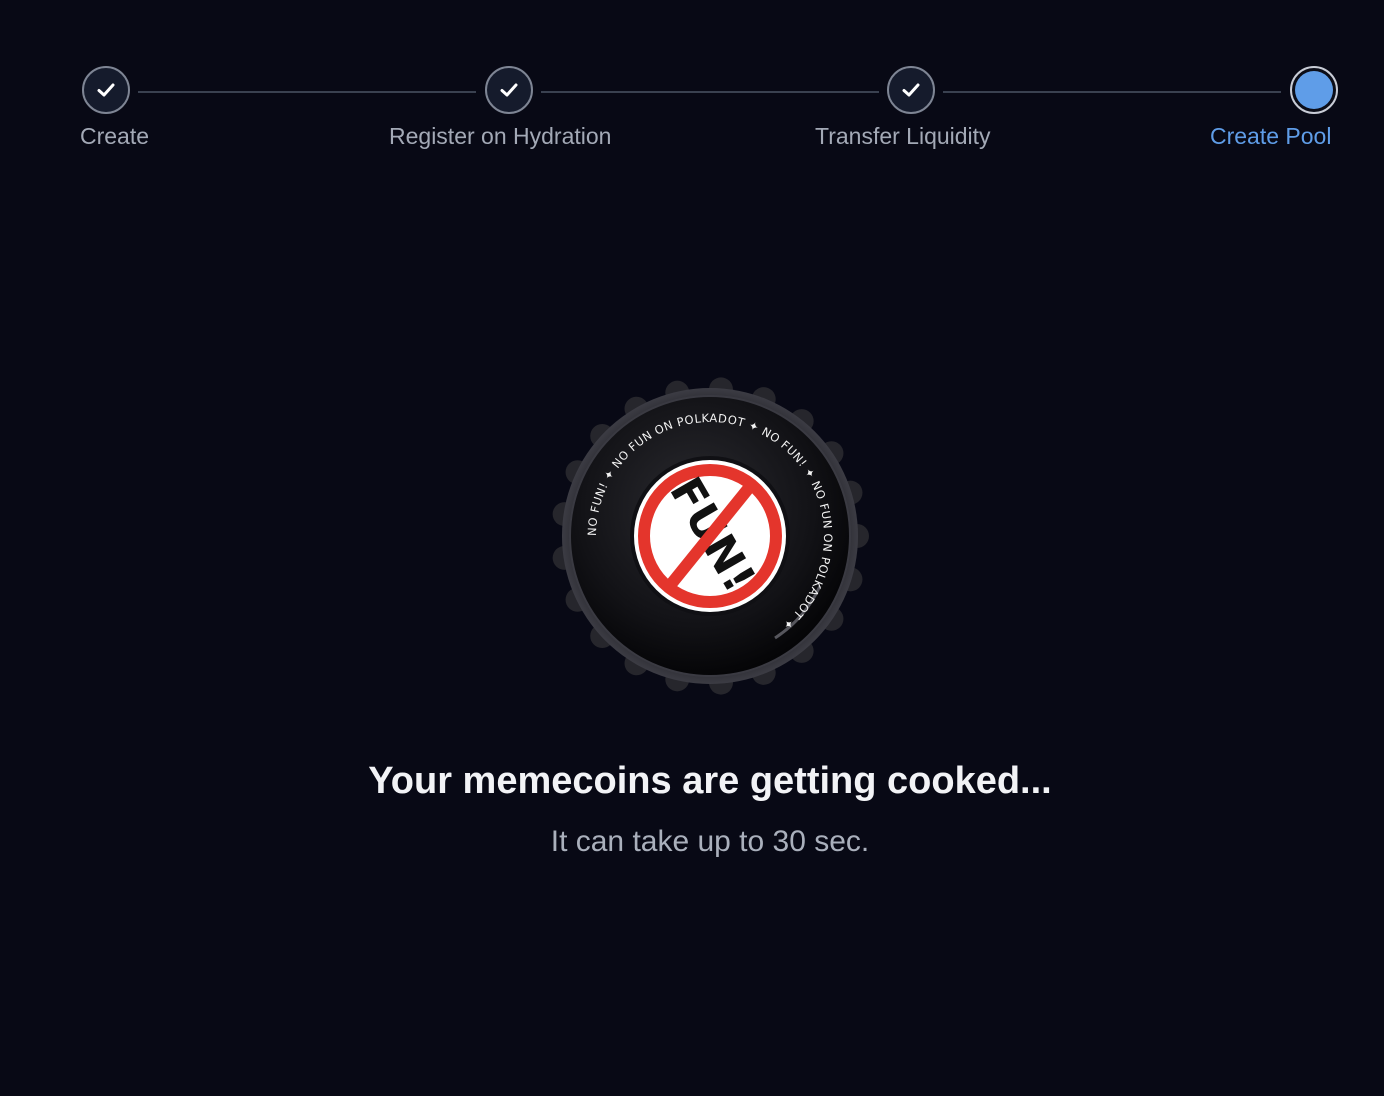 This screenshot has width=1384, height=1096. I want to click on step-2-indicator, so click(509, 90).